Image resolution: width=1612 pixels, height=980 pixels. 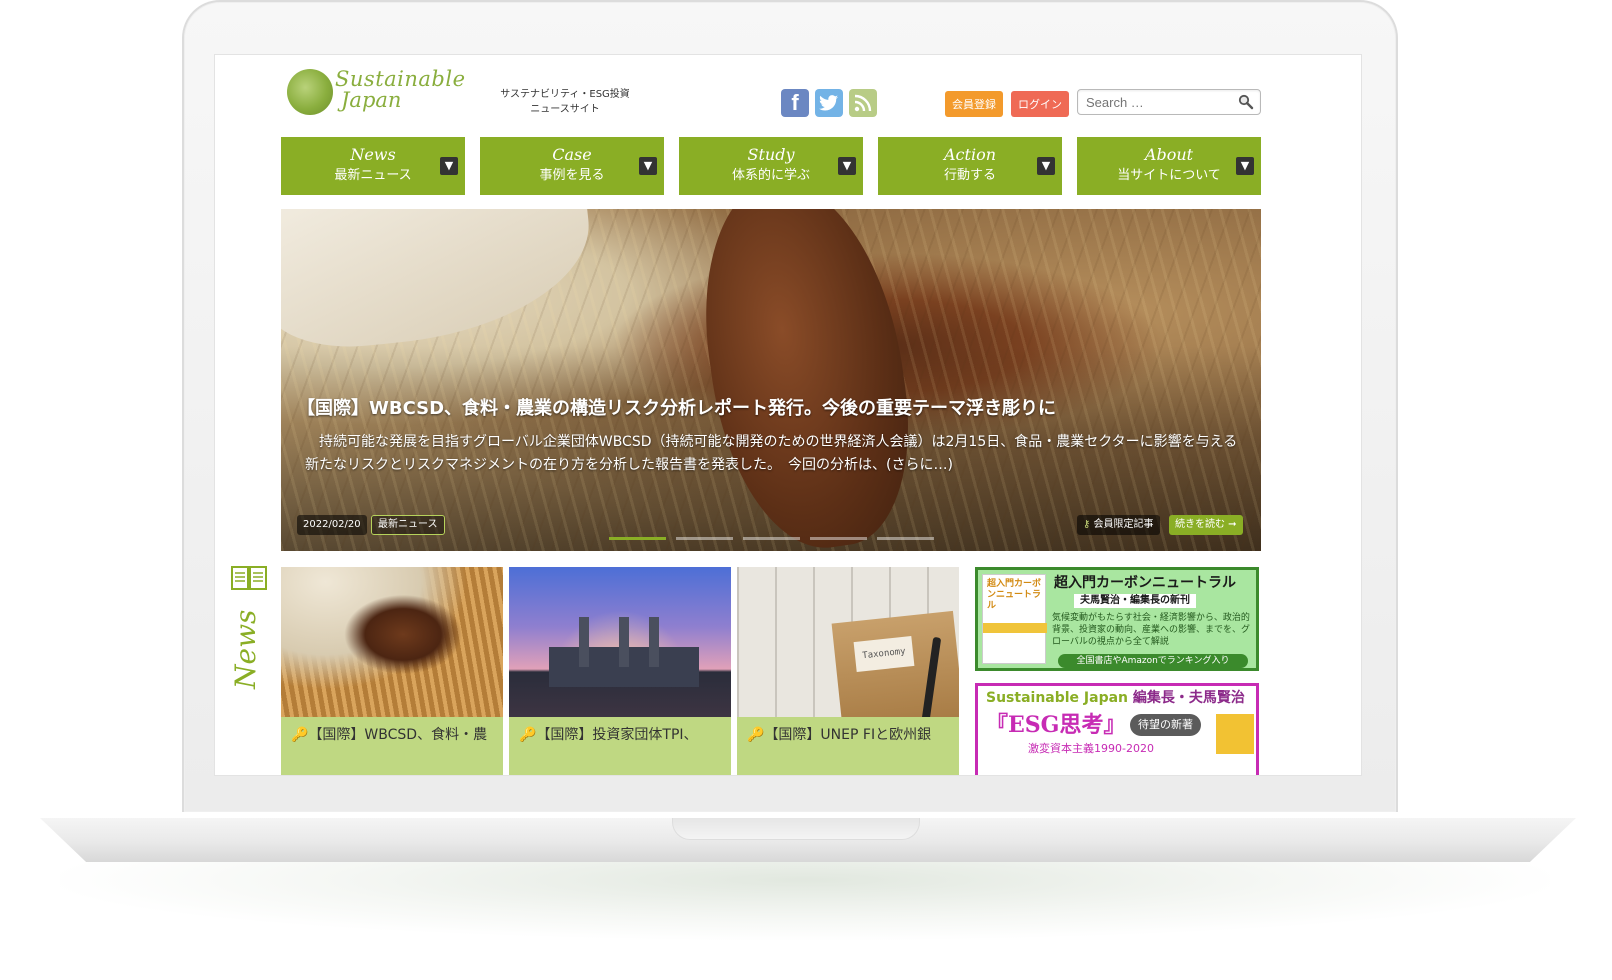 I want to click on hero-category-badge: 最新ニュース, so click(x=408, y=525).